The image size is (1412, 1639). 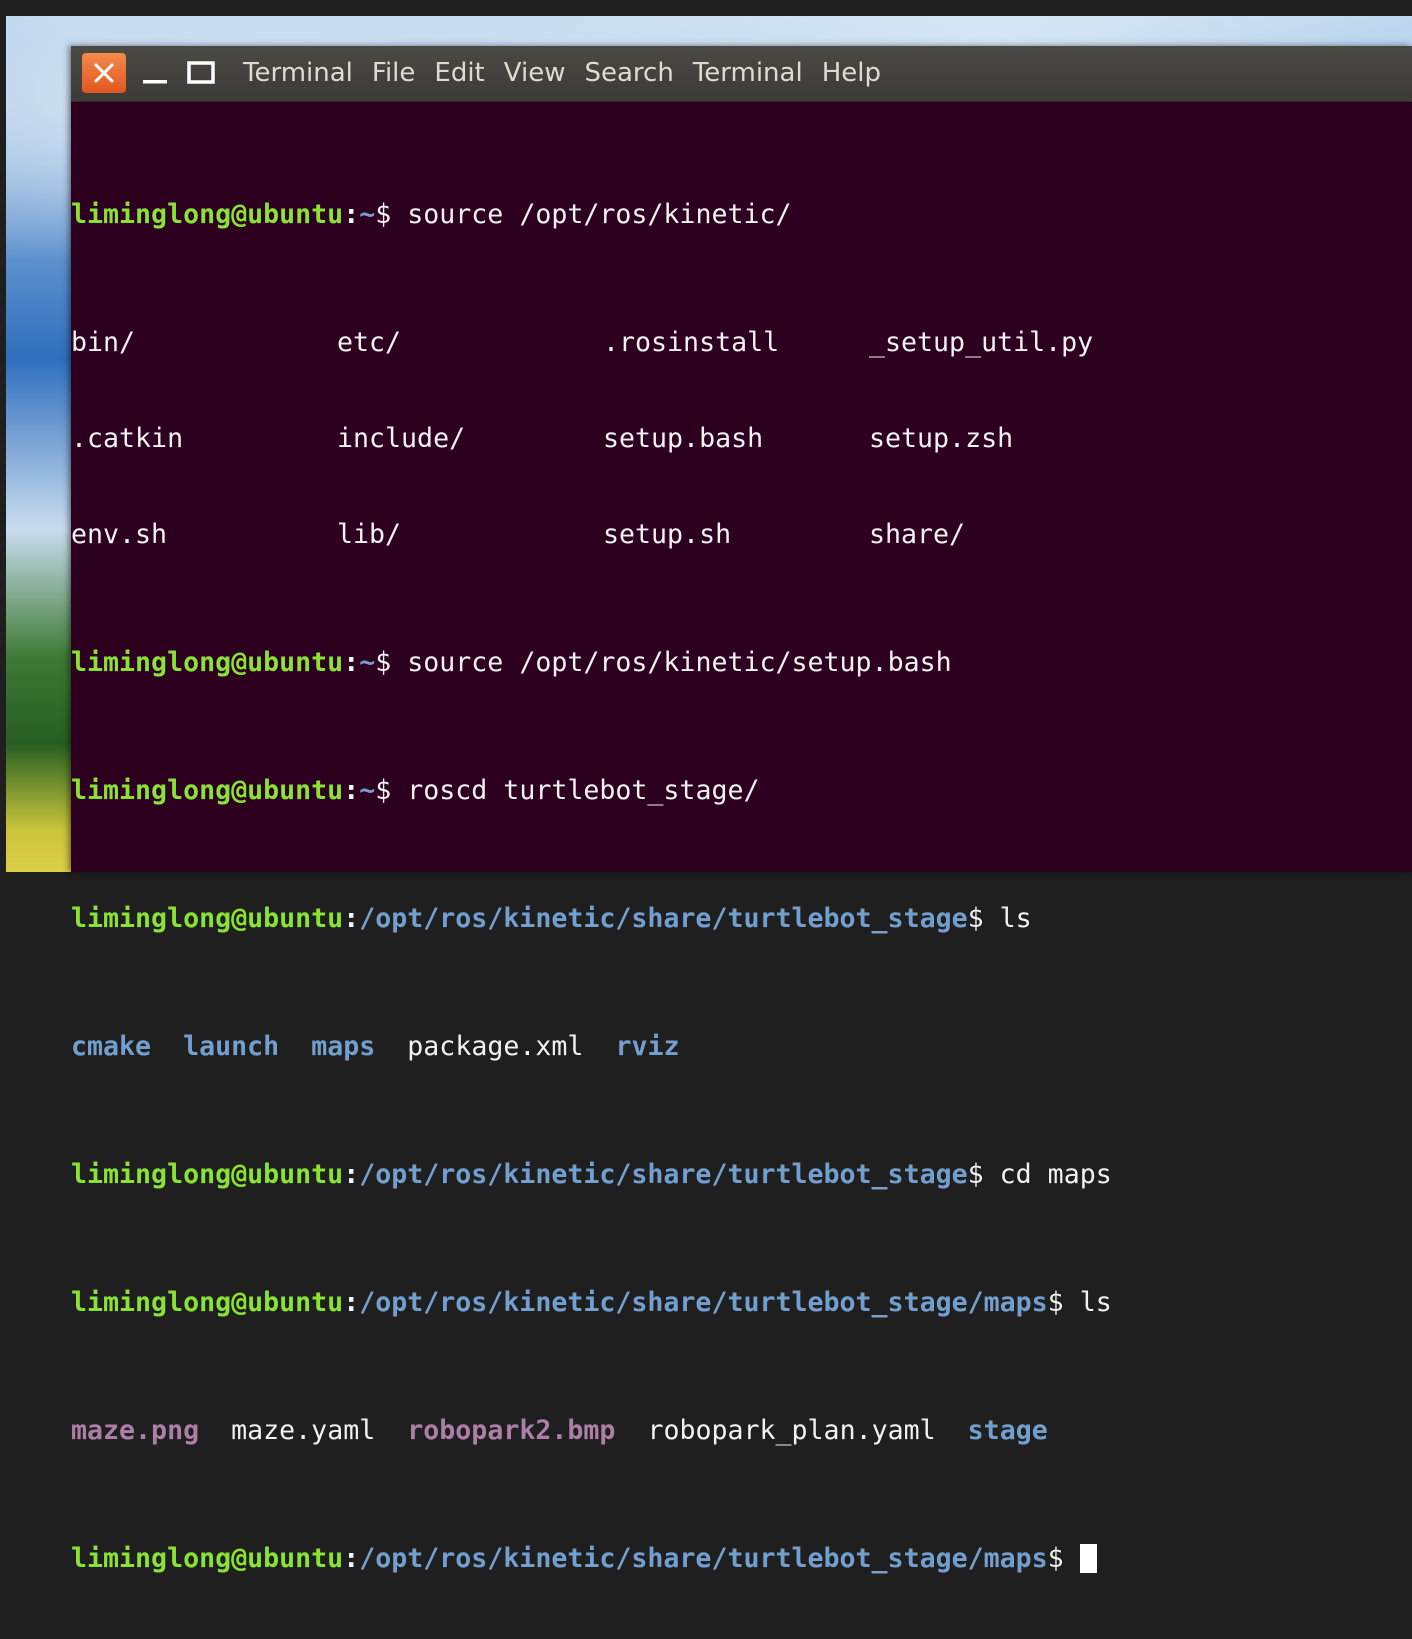 I want to click on menu-edit: Edit, so click(x=459, y=73).